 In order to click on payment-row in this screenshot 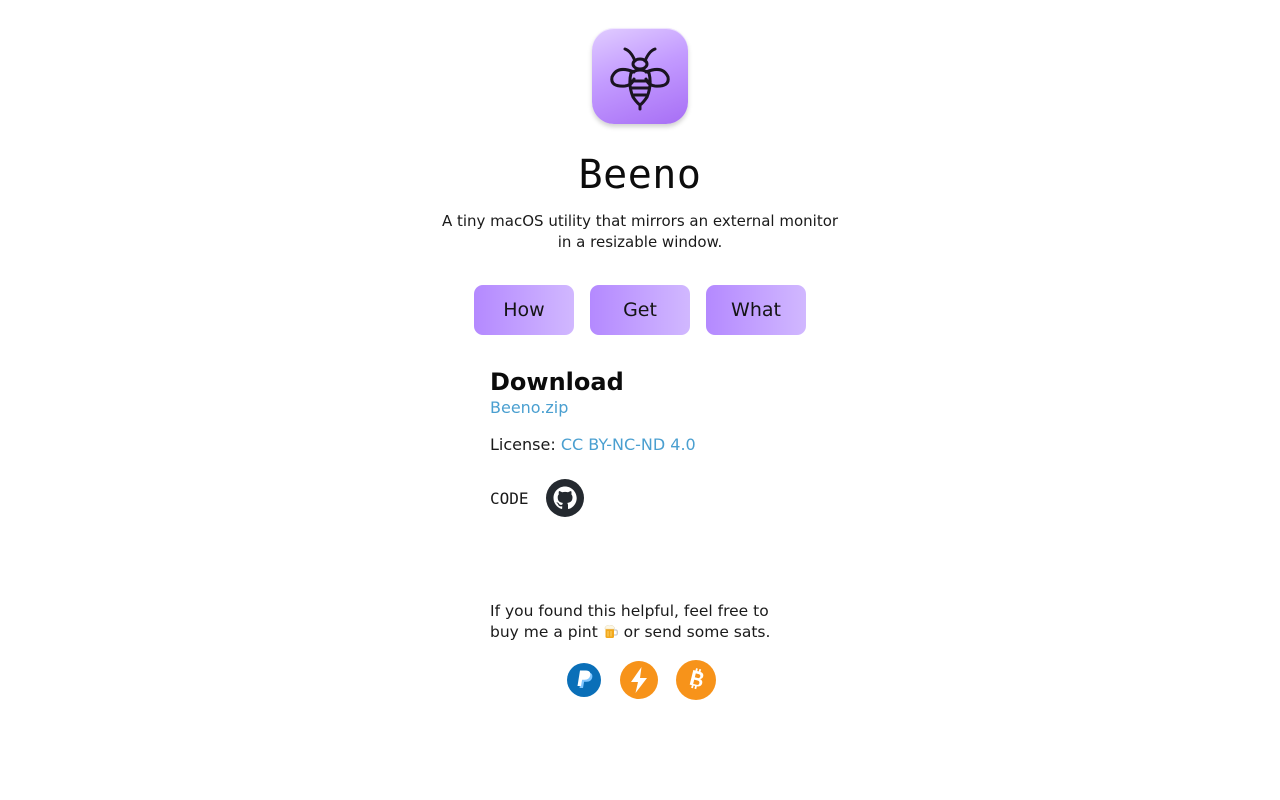, I will do `click(641, 682)`.